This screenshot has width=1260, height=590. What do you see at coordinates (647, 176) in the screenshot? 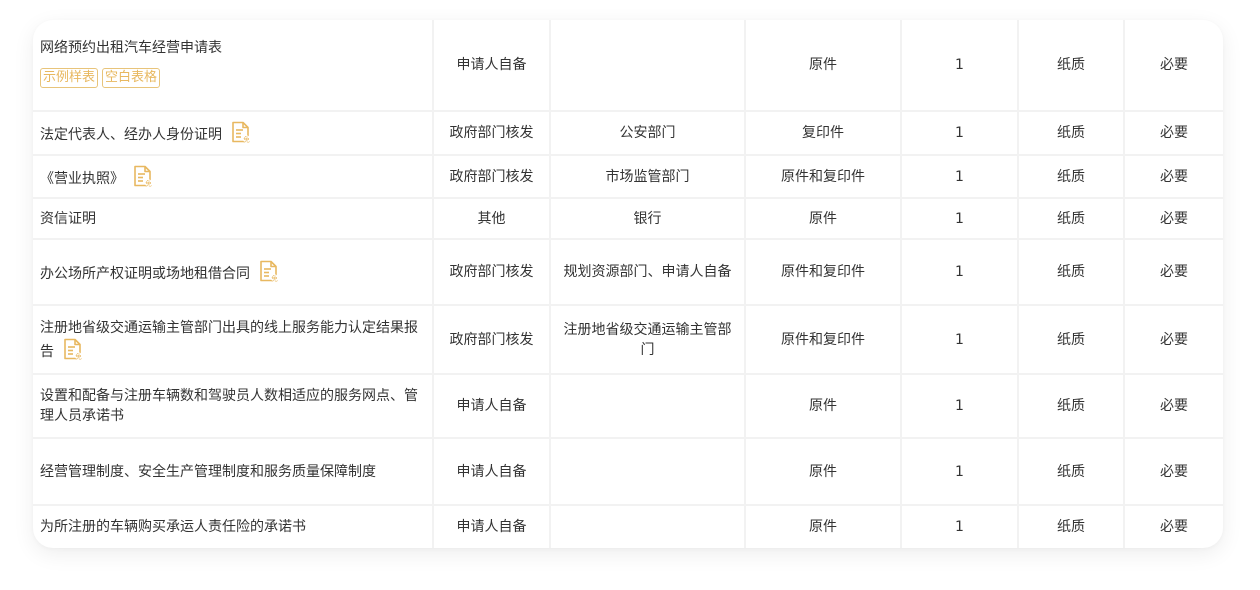
I see `material-issuer: 市场监管部门` at bounding box center [647, 176].